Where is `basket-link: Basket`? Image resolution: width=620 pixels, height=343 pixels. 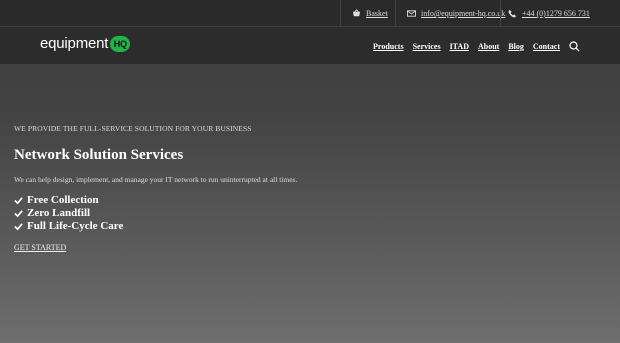 basket-link: Basket is located at coordinates (370, 13).